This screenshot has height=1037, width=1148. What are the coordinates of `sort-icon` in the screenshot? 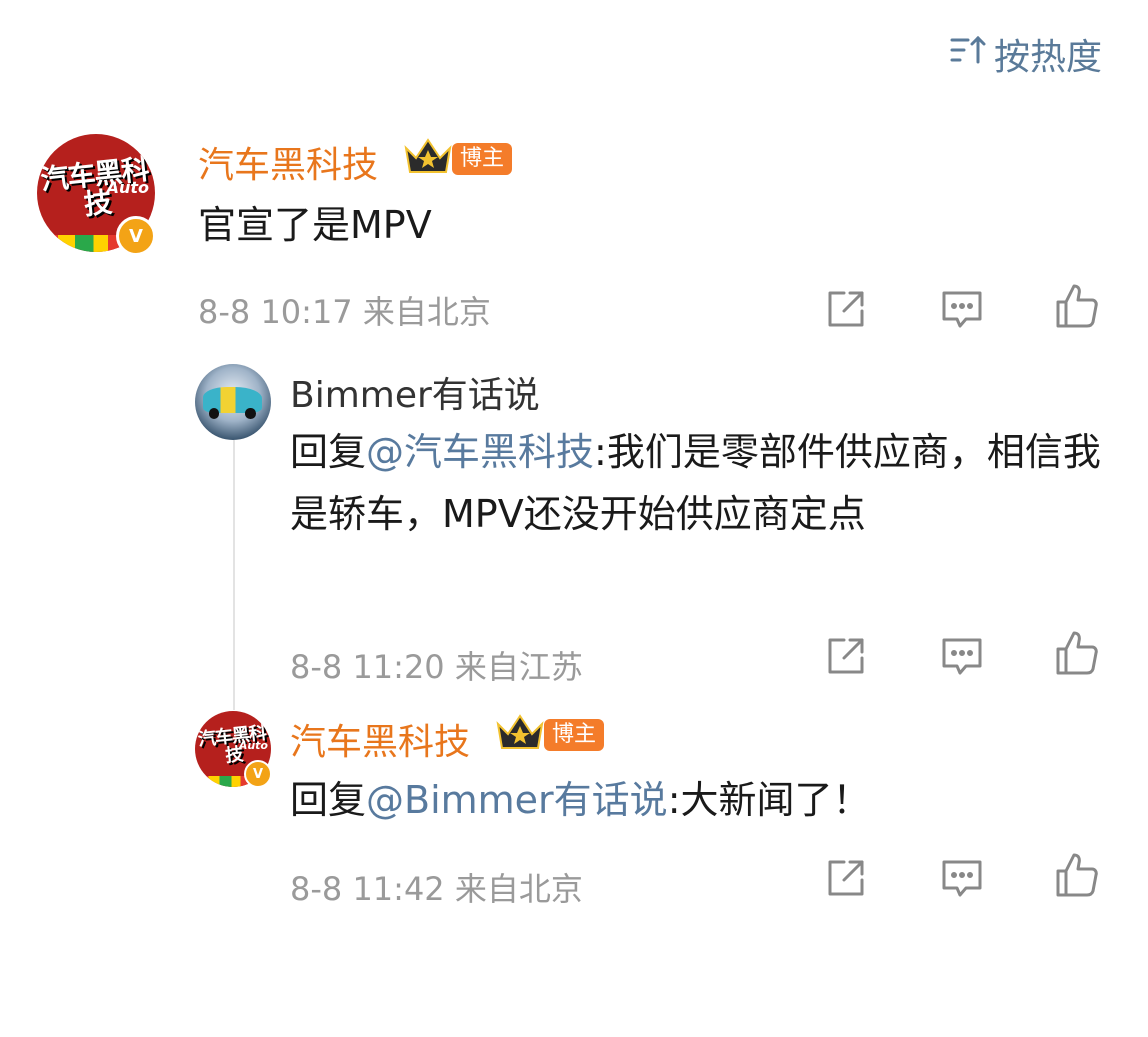 It's located at (968, 54).